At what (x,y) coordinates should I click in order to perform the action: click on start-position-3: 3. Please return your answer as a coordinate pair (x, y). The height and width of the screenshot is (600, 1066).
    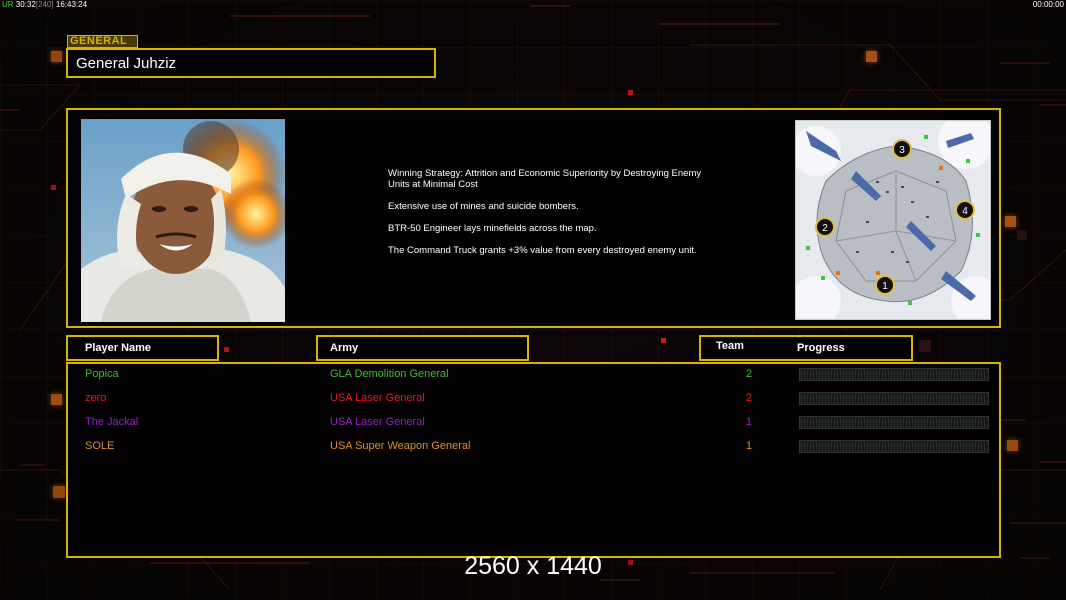
    Looking at the image, I should click on (902, 149).